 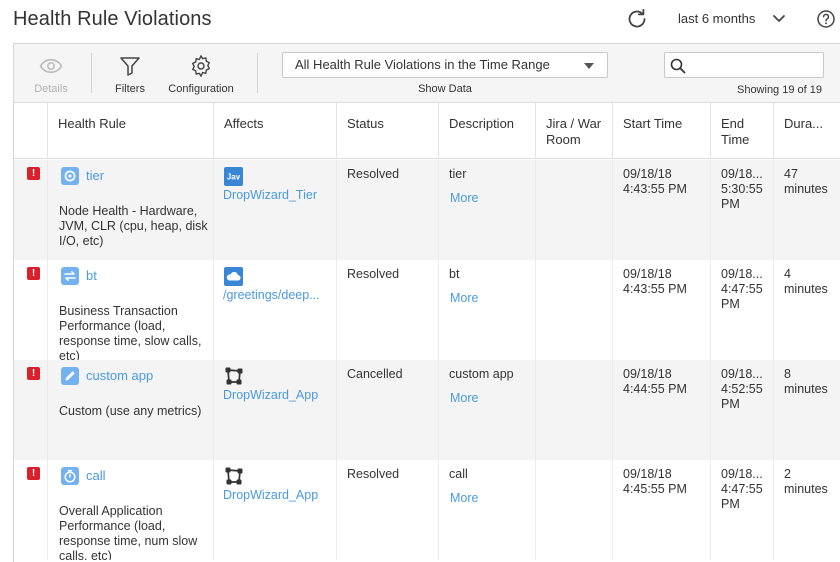 I want to click on column-header-status: Status, so click(x=387, y=131).